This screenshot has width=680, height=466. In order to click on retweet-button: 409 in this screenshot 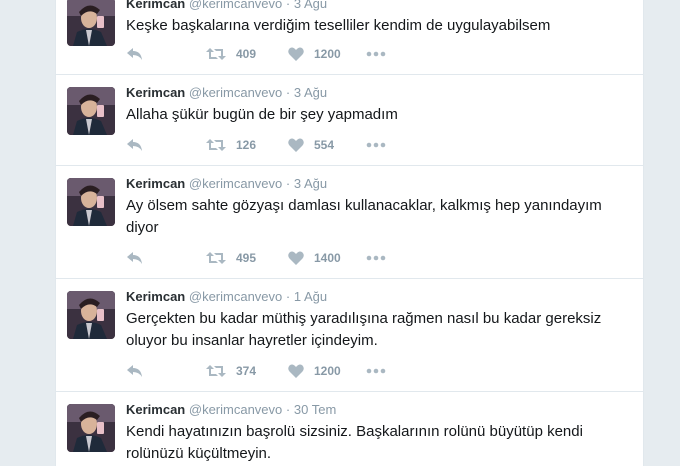, I will do `click(231, 54)`.